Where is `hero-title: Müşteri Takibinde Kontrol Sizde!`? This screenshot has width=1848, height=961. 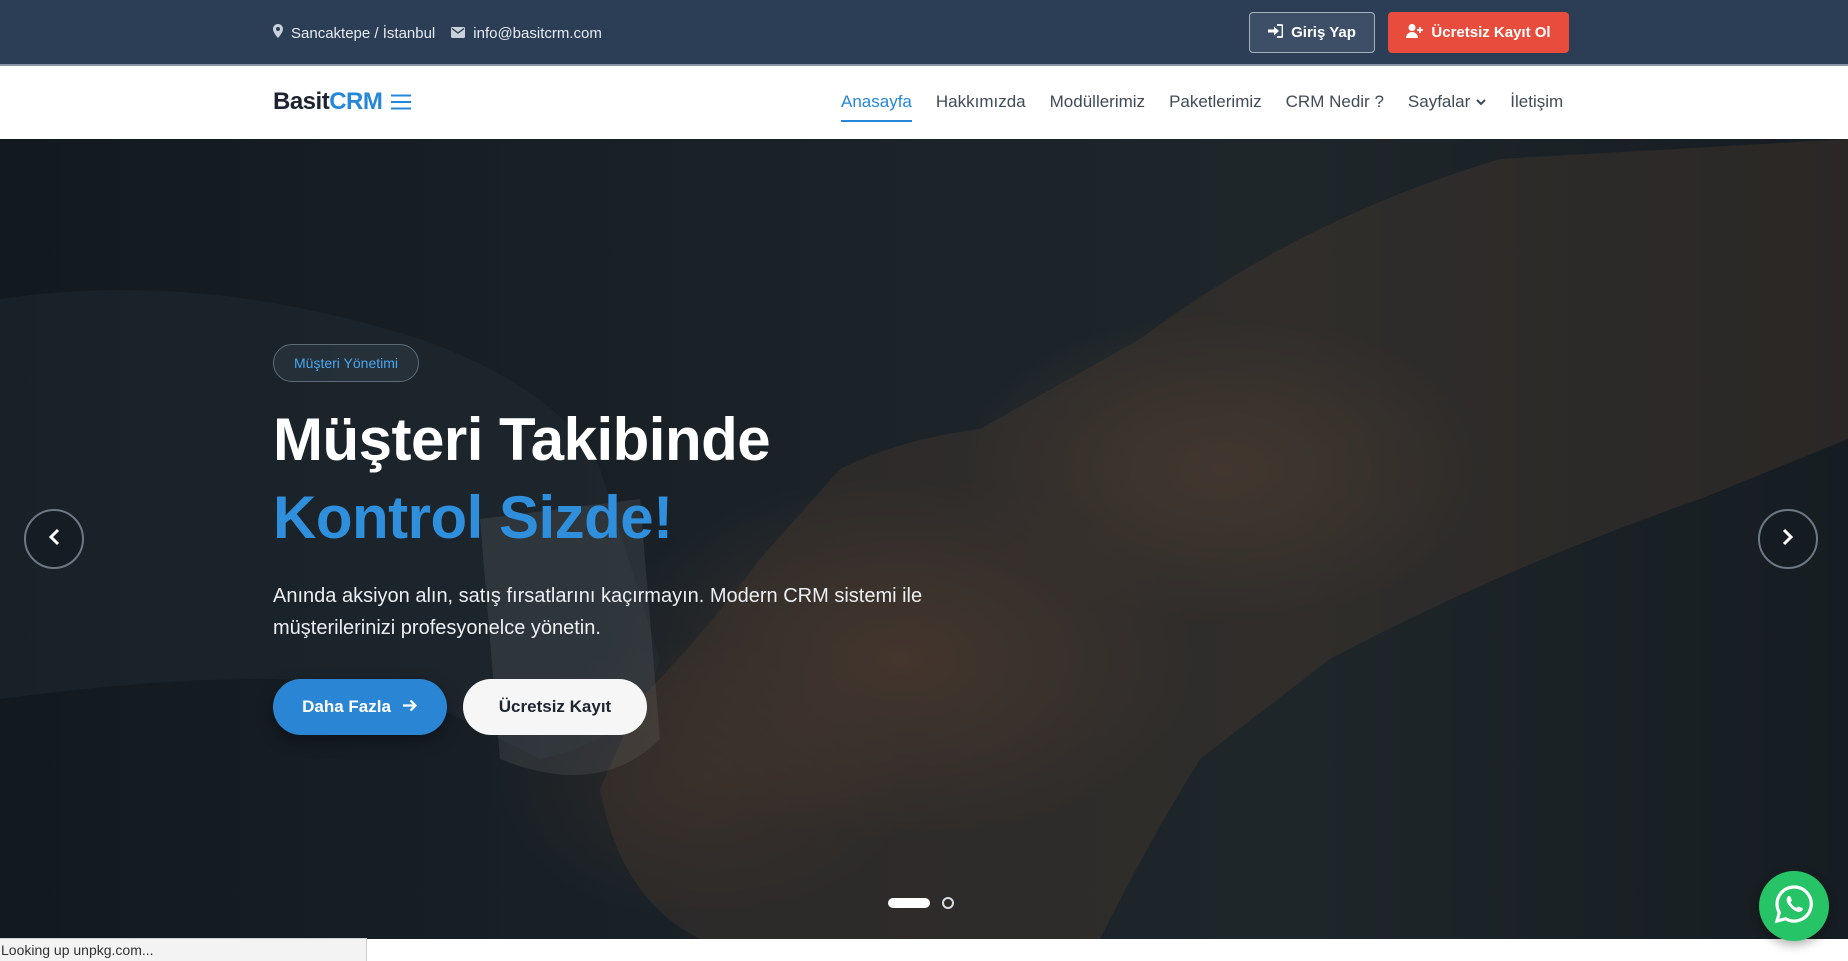
hero-title: Müşteri Takibinde Kontrol Sizde! is located at coordinates (522, 479).